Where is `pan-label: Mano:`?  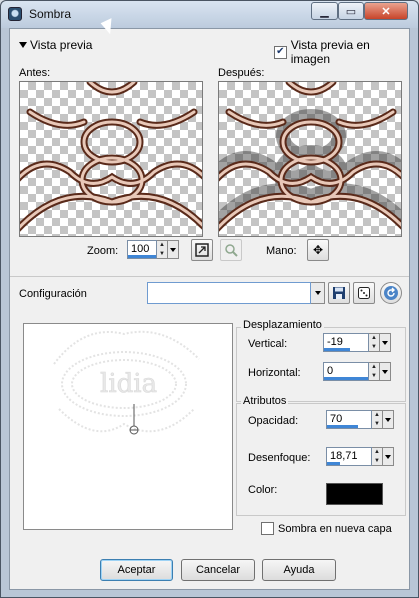
pan-label: Mano: is located at coordinates (281, 251).